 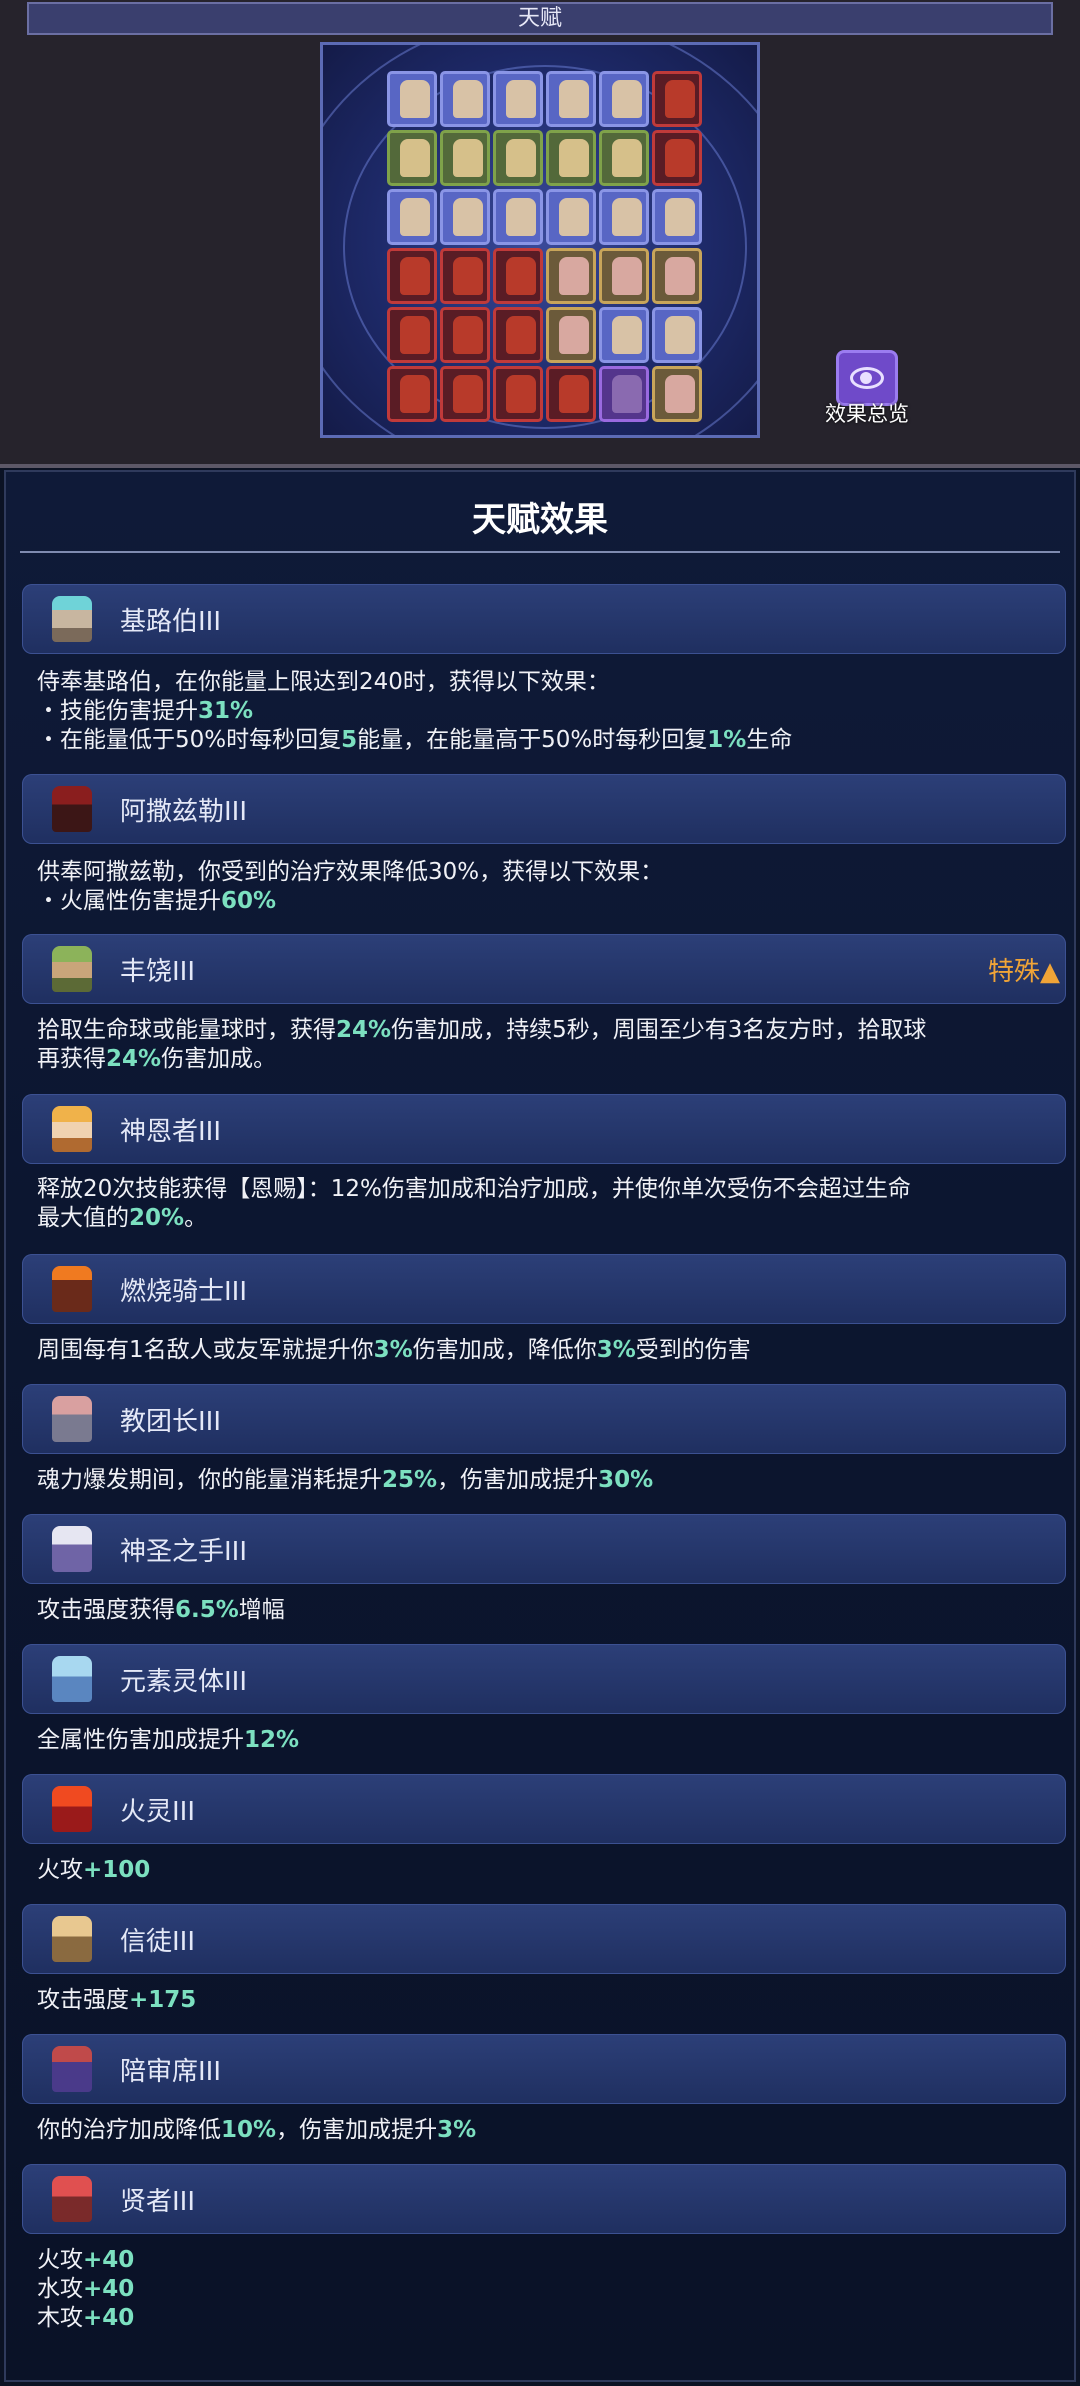 I want to click on talent-name: 基路伯III, so click(x=171, y=622).